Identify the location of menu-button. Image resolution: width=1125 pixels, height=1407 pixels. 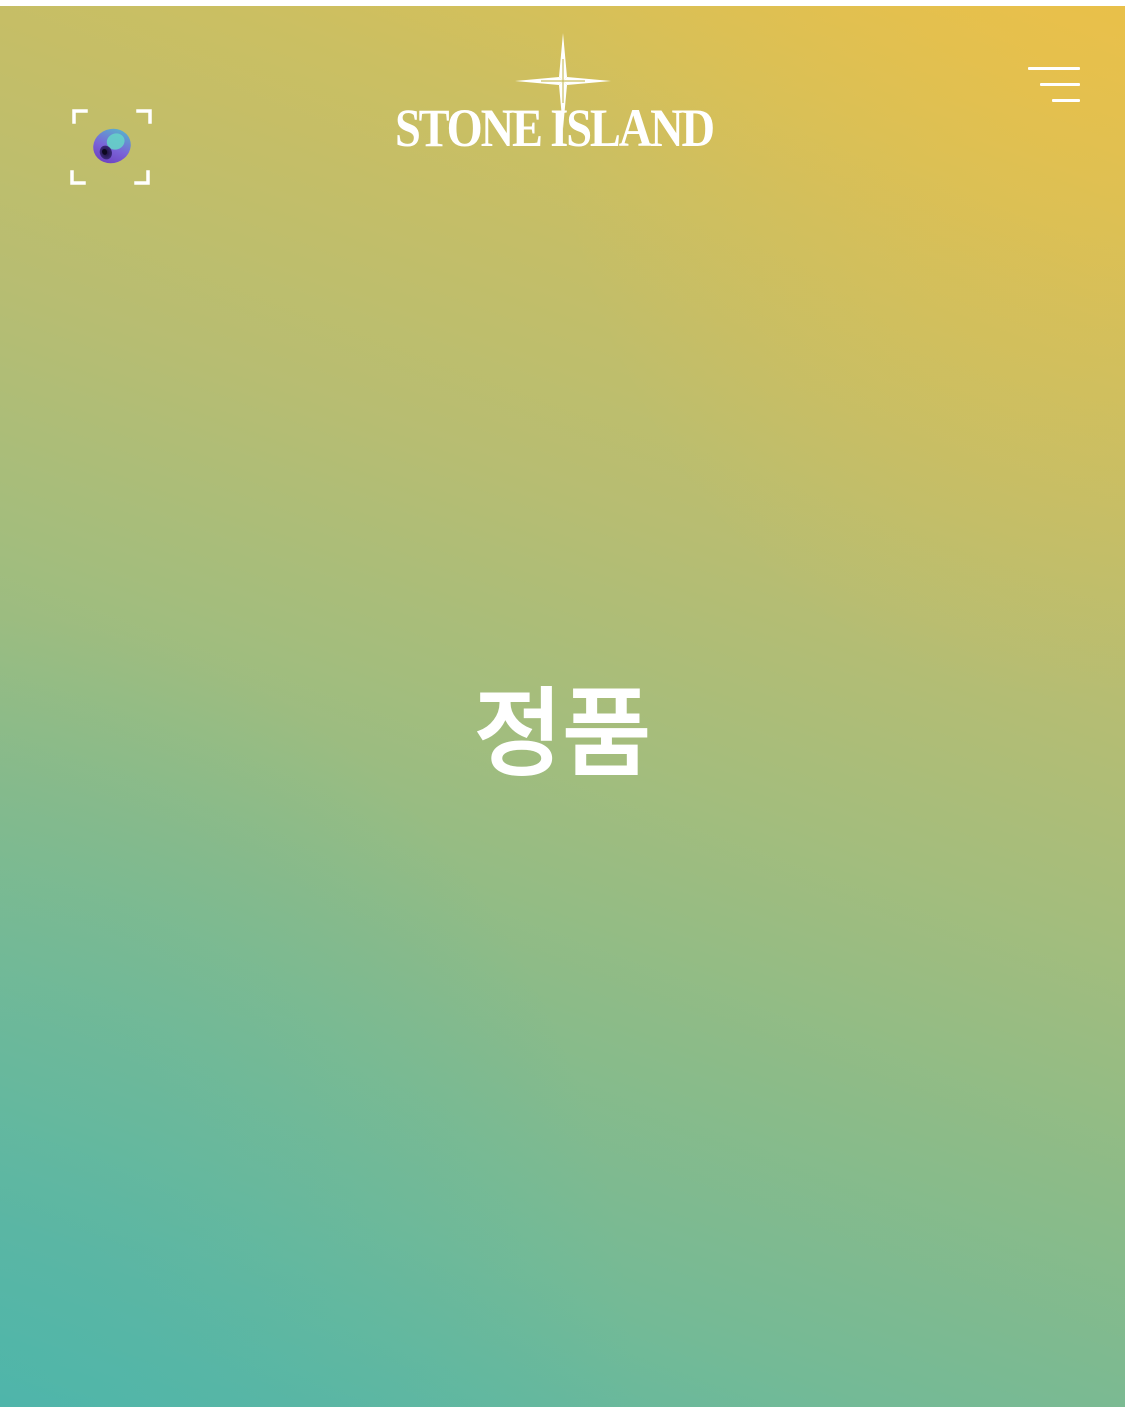
(1054, 86).